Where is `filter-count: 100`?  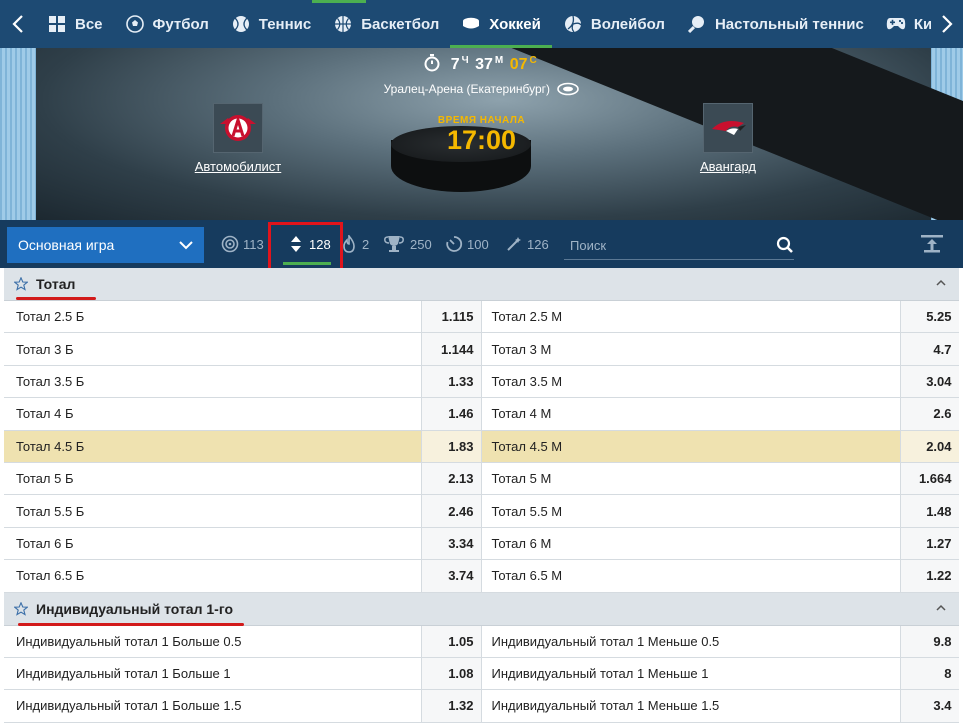 filter-count: 100 is located at coordinates (478, 244).